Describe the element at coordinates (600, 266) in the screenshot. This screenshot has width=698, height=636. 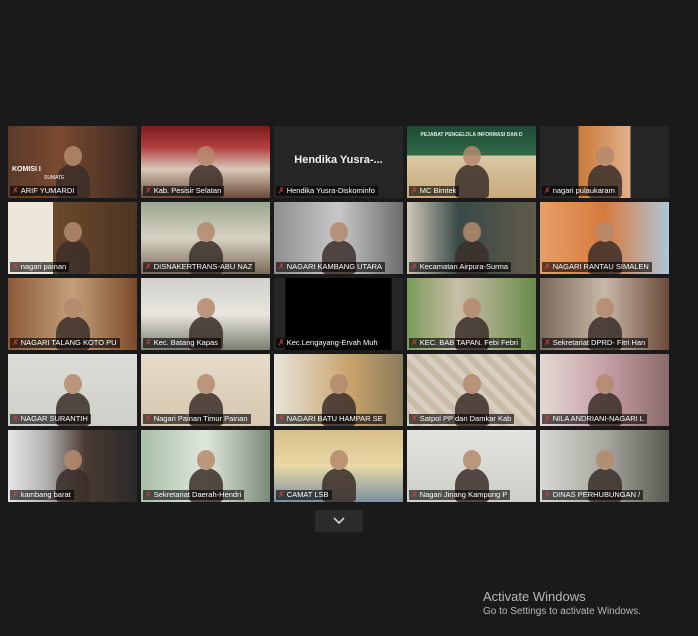
I see `participant-name: NAGARI RANTAU SIMALEN` at that location.